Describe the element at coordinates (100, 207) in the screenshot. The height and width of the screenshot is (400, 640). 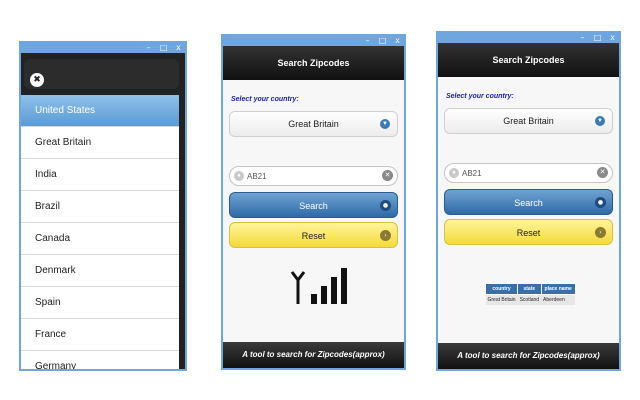
I see `list-item: Brazil` at that location.